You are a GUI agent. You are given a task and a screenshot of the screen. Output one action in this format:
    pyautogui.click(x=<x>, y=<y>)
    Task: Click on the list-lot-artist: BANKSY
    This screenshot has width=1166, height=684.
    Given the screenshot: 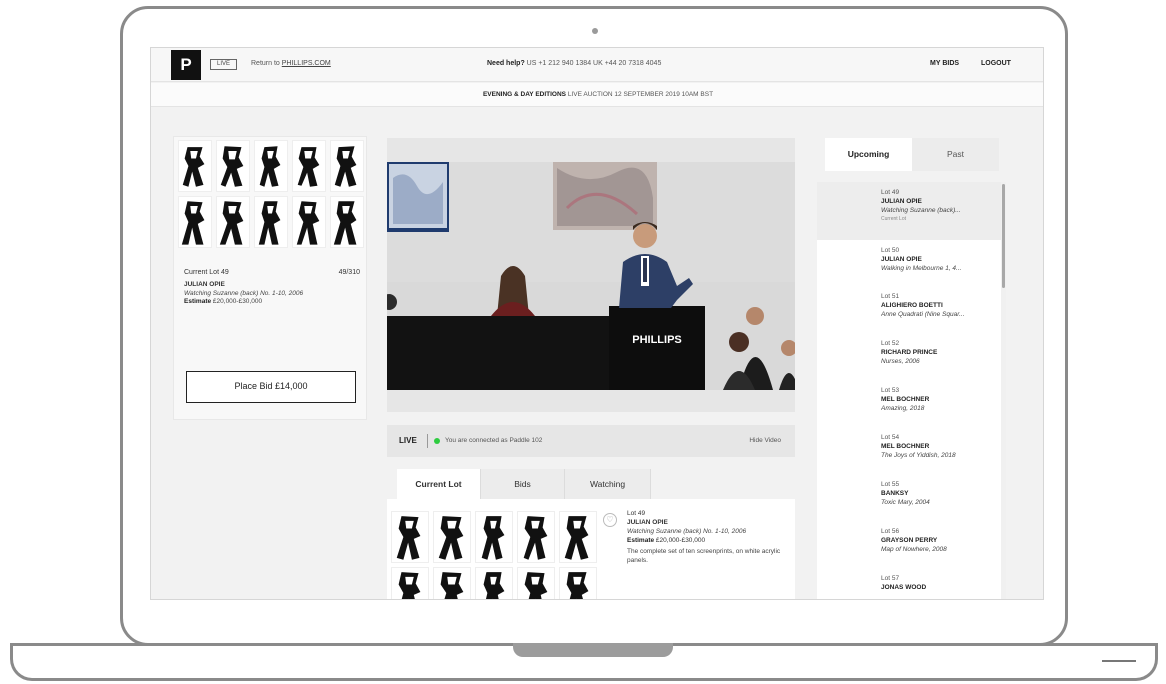 What is the action you would take?
    pyautogui.click(x=895, y=493)
    